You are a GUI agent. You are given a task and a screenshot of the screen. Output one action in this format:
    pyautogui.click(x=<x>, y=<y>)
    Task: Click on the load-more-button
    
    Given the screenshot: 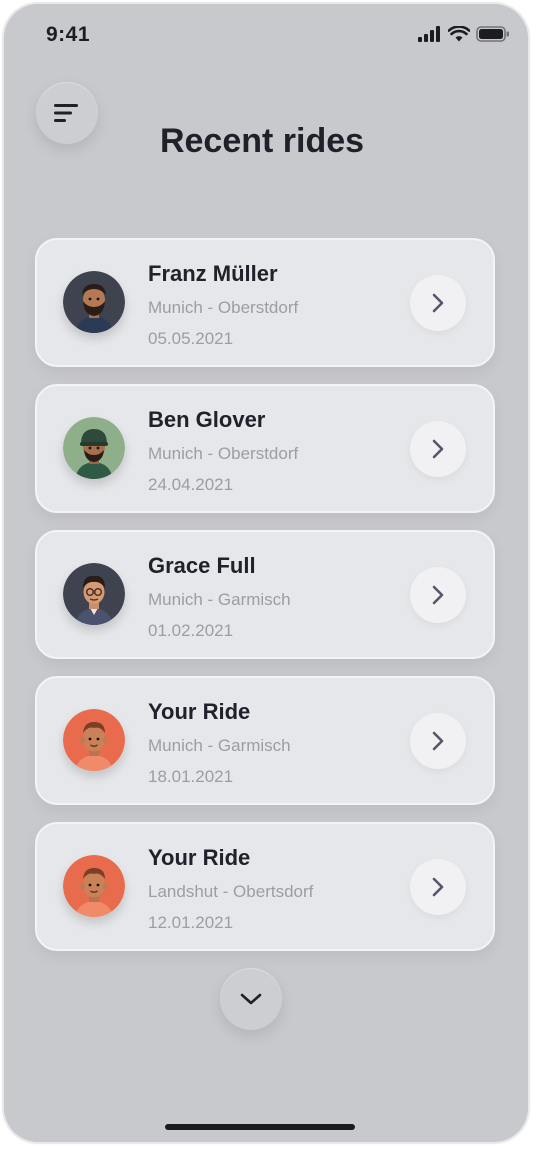 What is the action you would take?
    pyautogui.click(x=251, y=999)
    